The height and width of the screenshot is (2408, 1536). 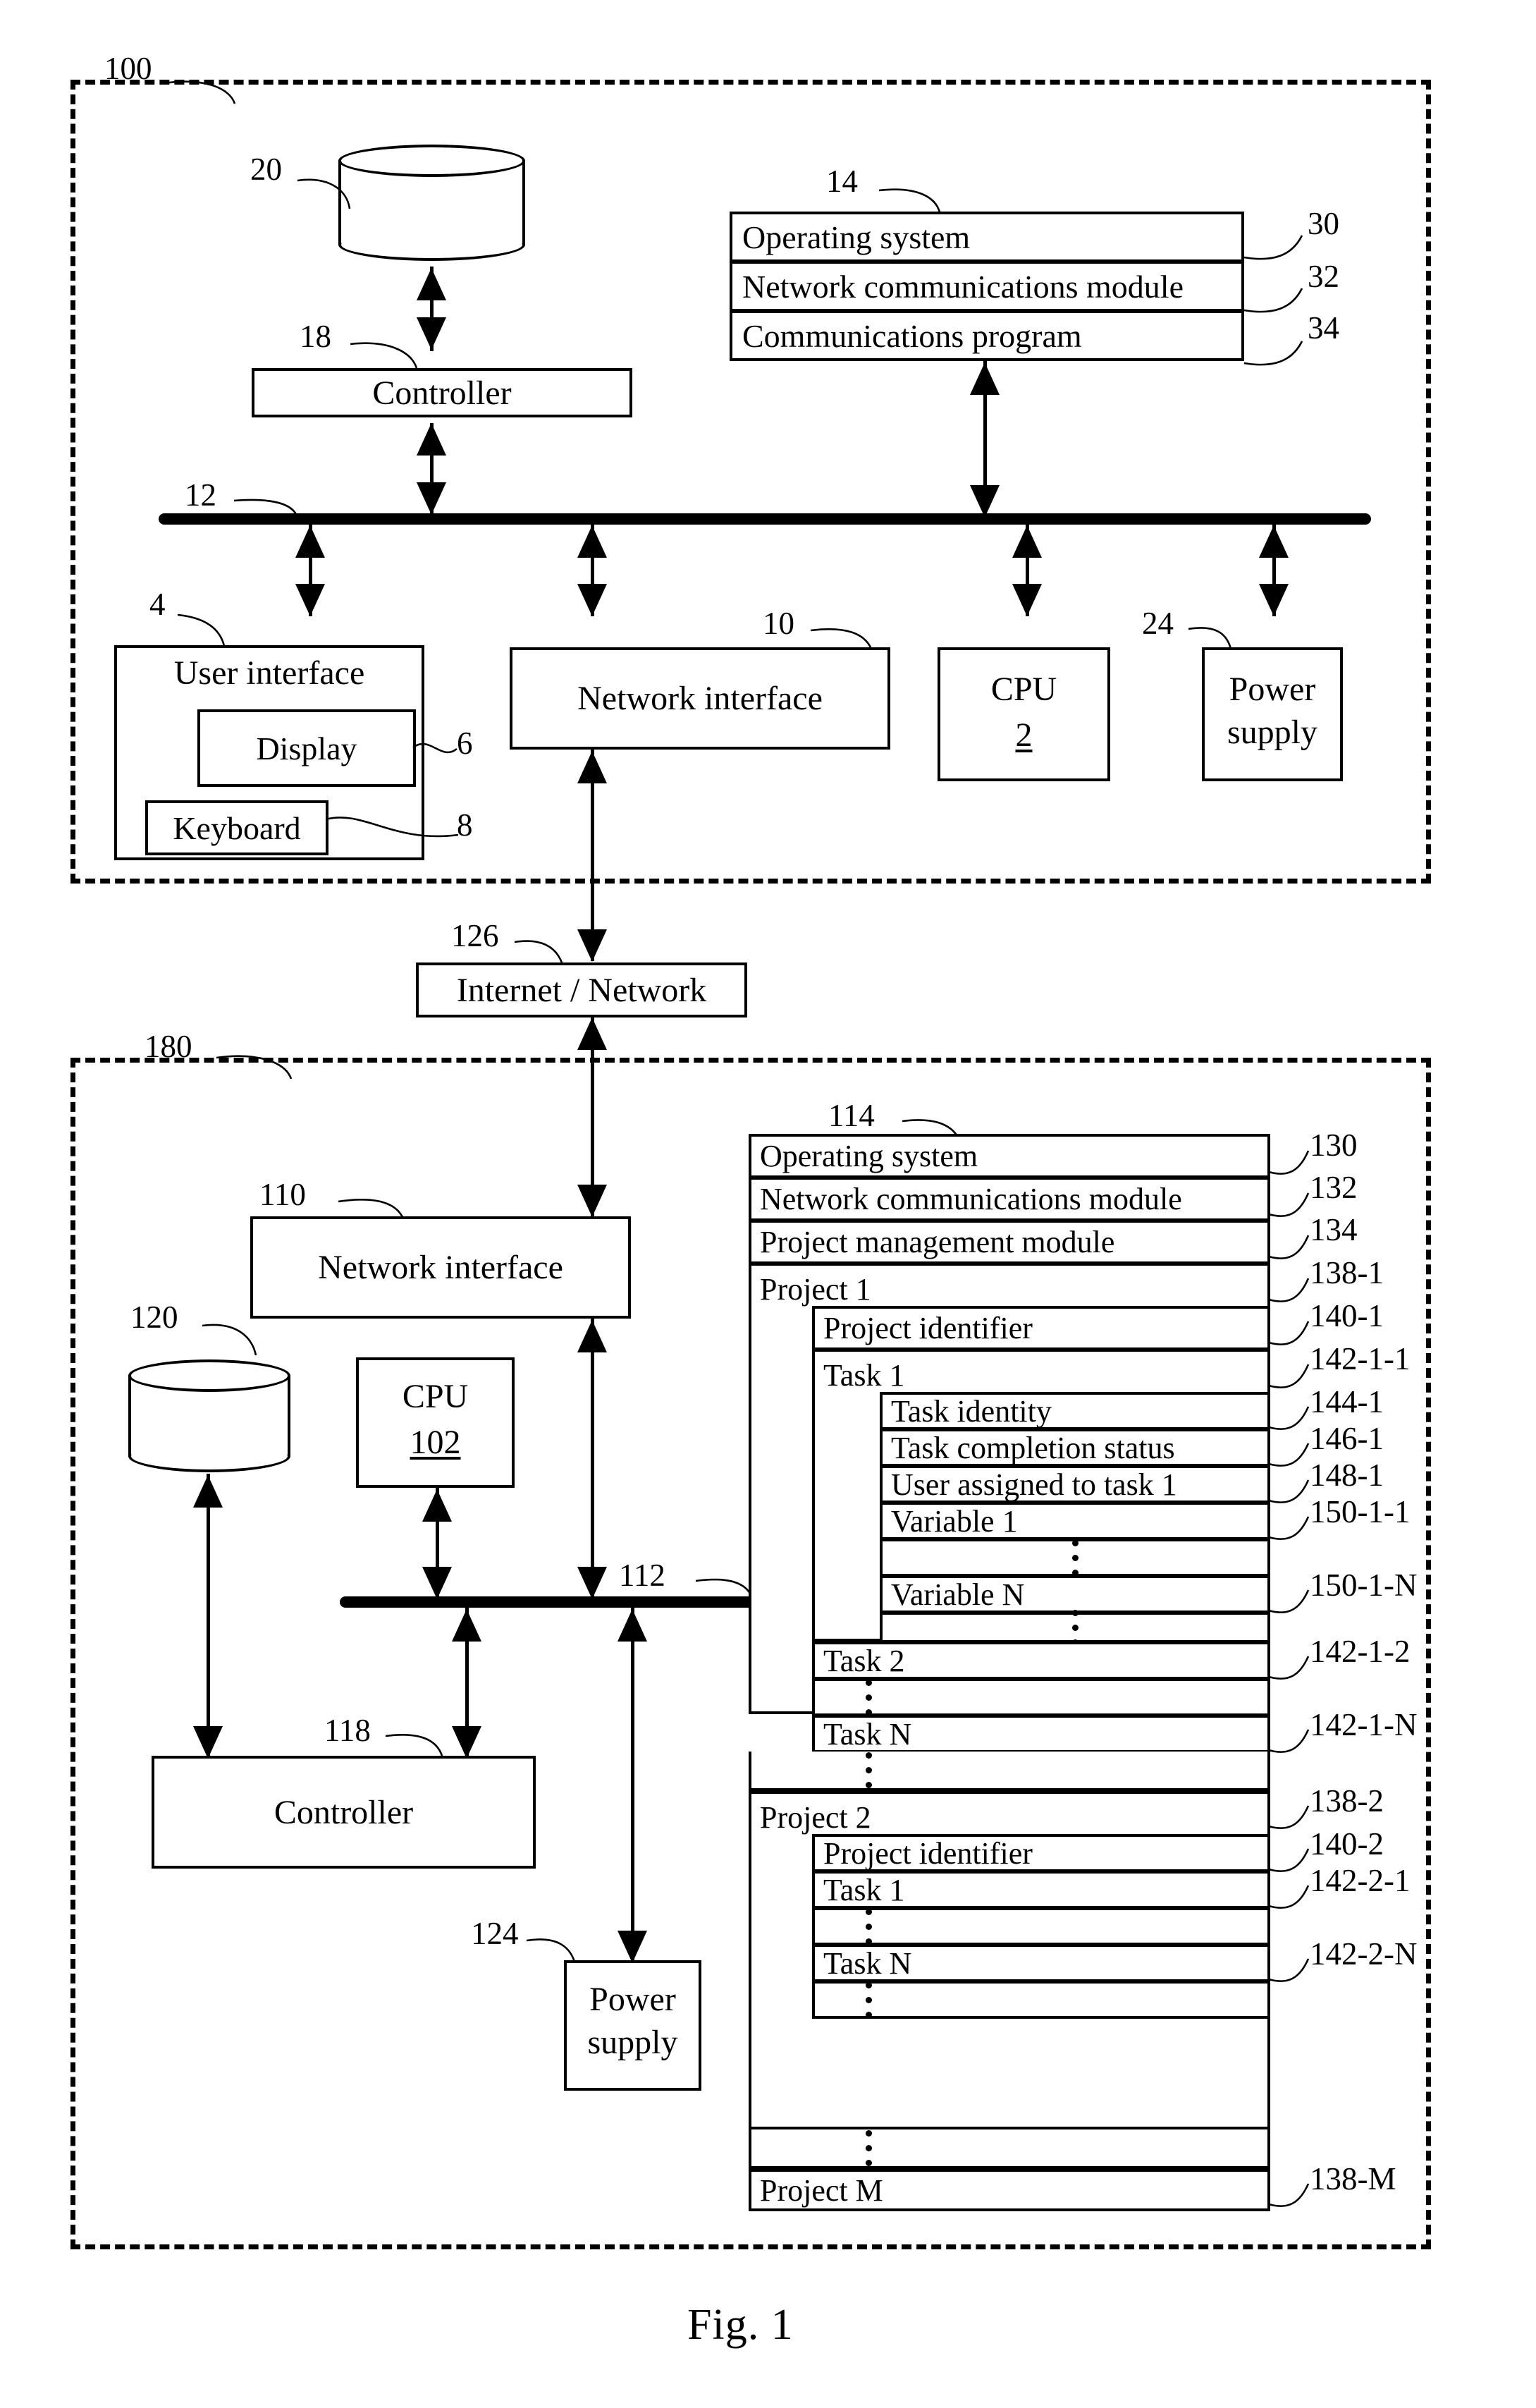 I want to click on client-controller-label: Controller, so click(x=442, y=393).